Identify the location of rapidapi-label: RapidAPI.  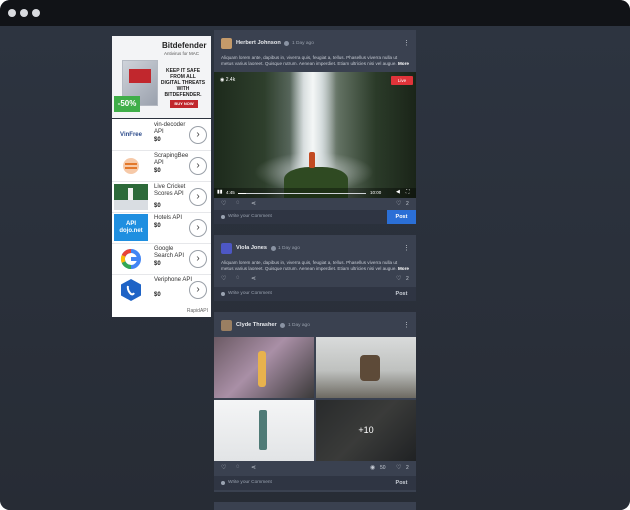
(197, 311).